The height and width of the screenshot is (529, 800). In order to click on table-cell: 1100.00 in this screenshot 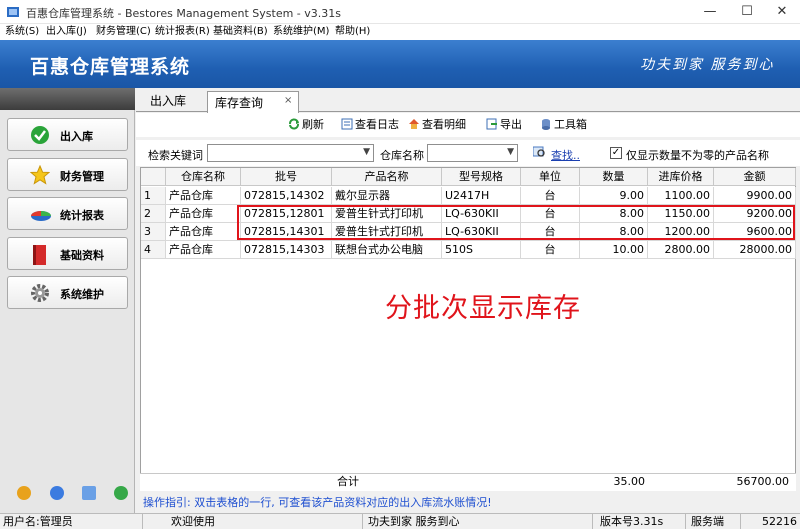, I will do `click(681, 196)`.